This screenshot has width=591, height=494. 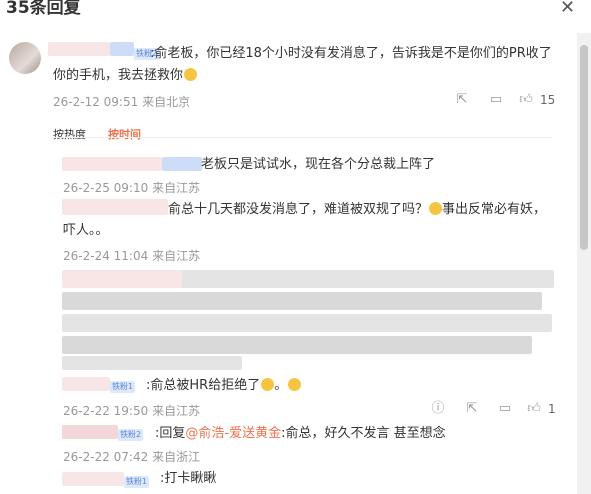 What do you see at coordinates (203, 385) in the screenshot?
I see `reply-text-value: :俞总被HR给拒绝了` at bounding box center [203, 385].